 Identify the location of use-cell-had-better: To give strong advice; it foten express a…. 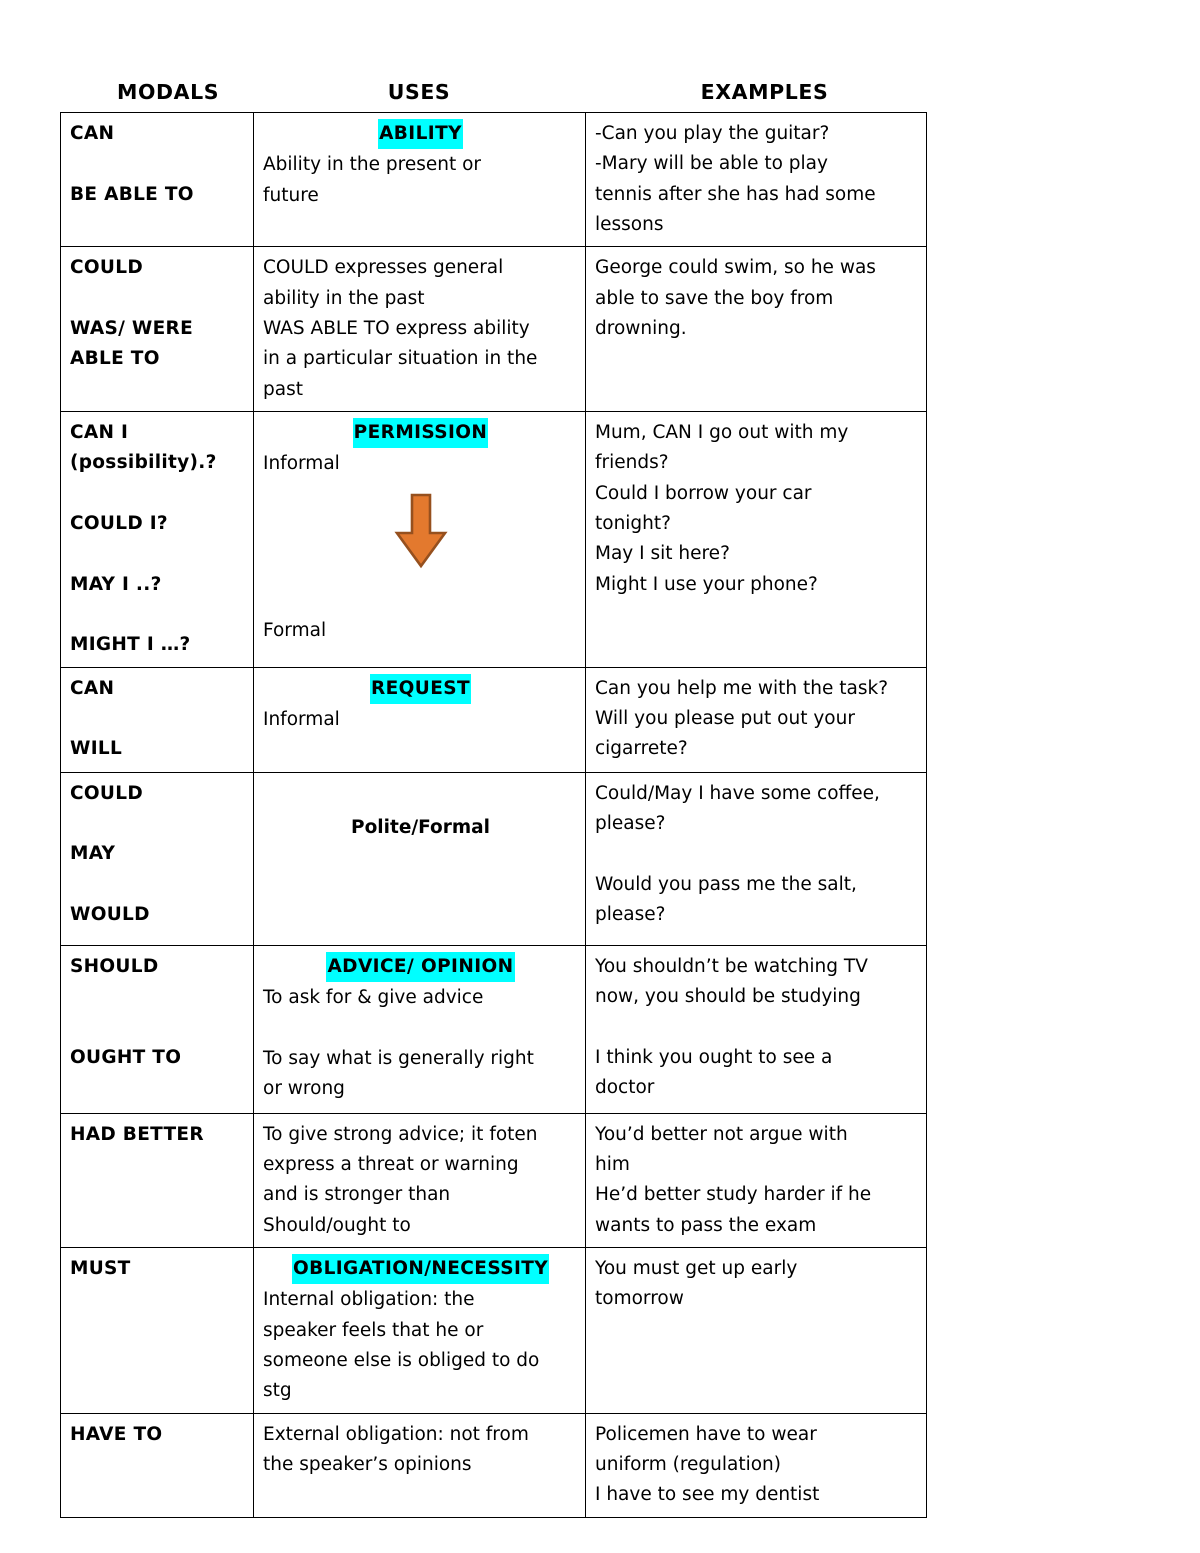
(419, 1180).